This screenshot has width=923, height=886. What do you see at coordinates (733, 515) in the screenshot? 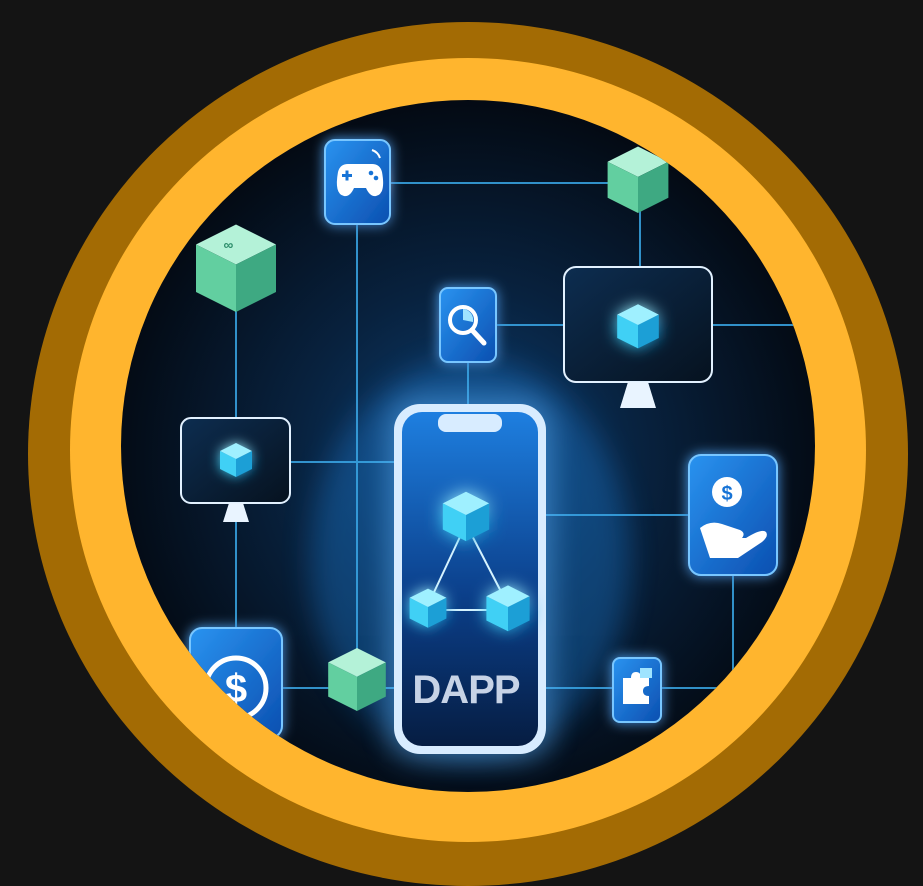
I see `dollar-hand-icon: $` at bounding box center [733, 515].